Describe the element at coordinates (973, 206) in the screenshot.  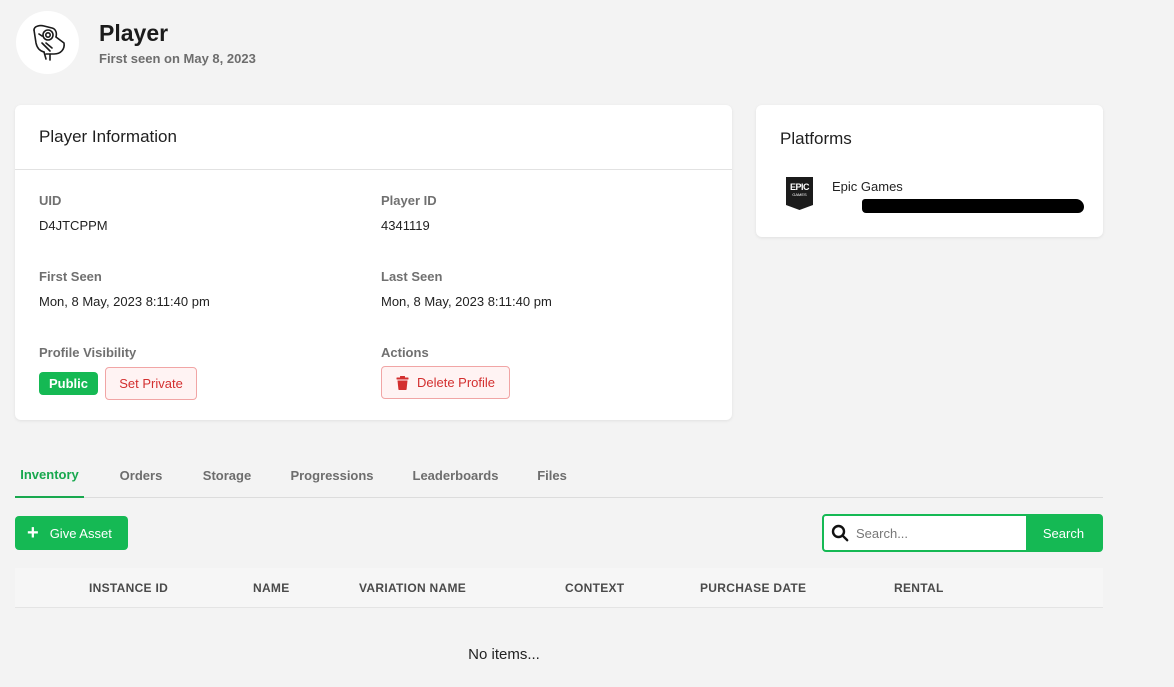
I see `redacted-account-id` at that location.